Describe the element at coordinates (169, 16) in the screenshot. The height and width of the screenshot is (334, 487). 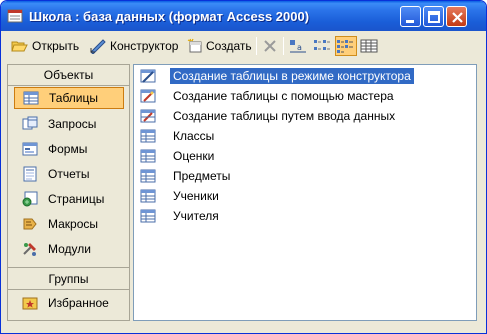
I see `window-title: Школа : база данных (формат Access 2000)` at that location.